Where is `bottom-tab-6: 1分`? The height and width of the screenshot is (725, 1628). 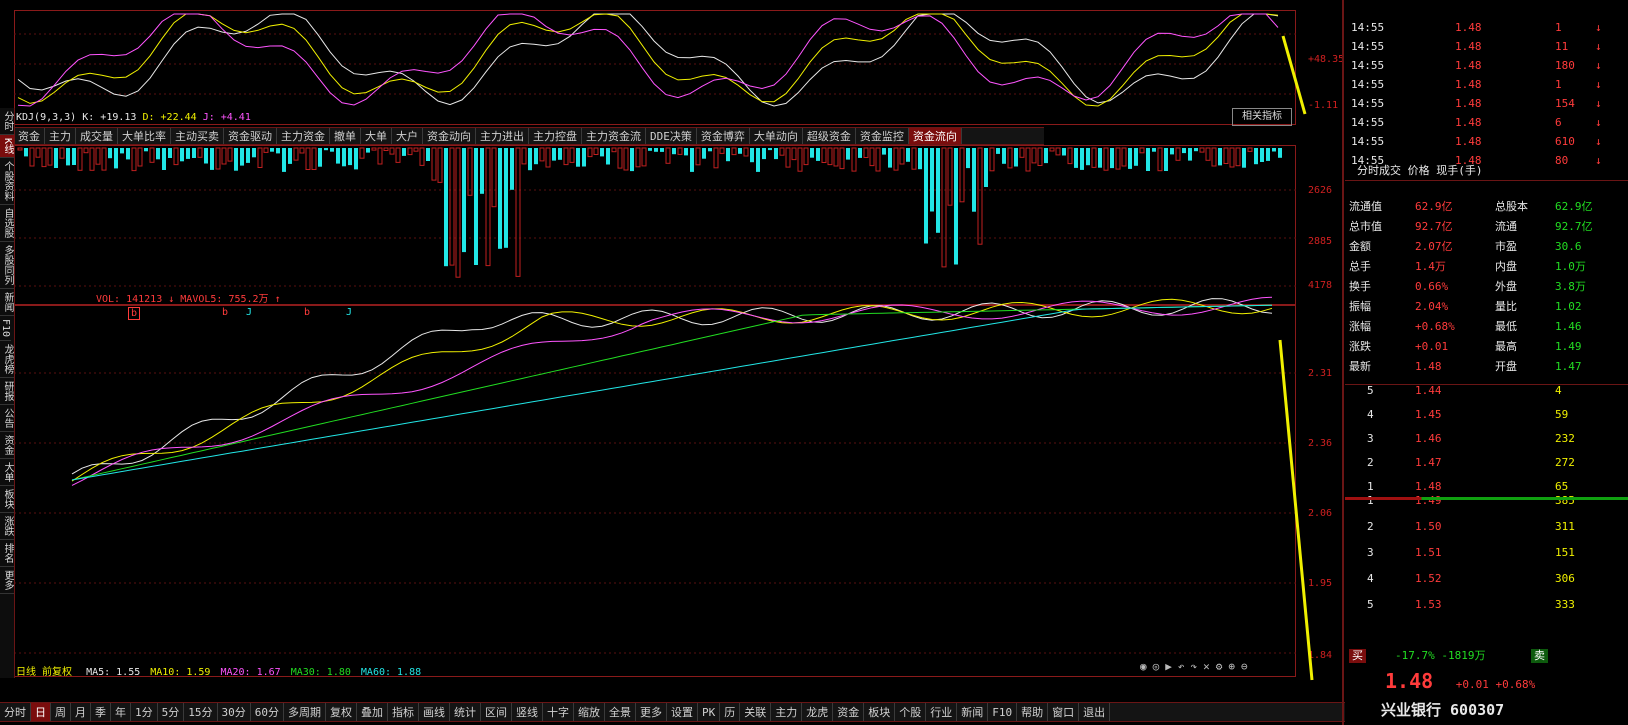 bottom-tab-6: 1分 is located at coordinates (144, 712).